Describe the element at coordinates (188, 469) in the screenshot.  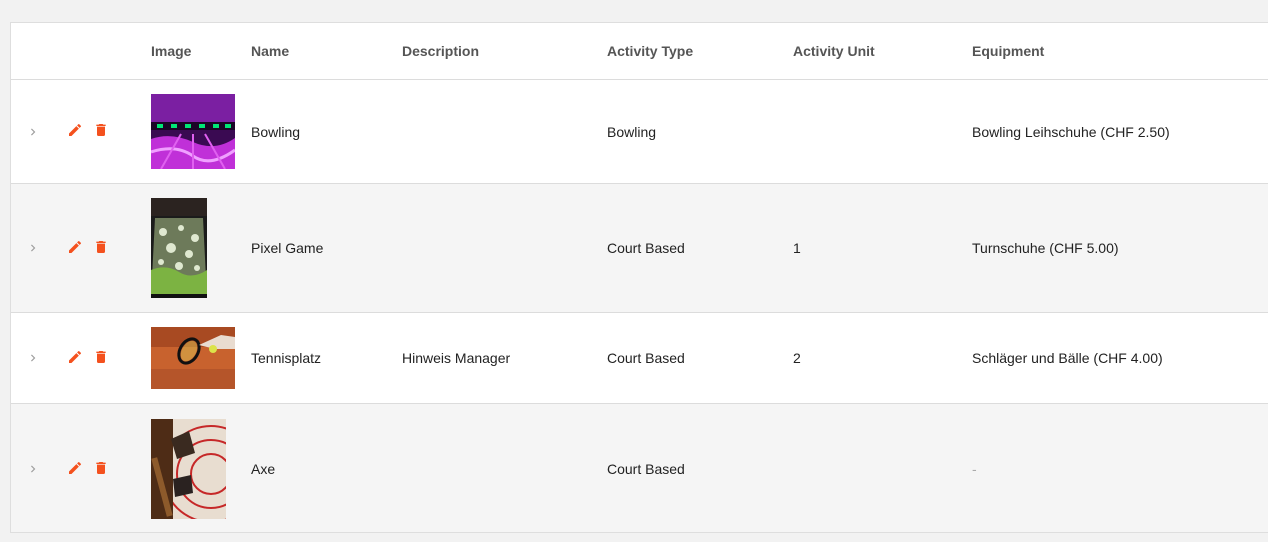
I see `activity-image-axe` at that location.